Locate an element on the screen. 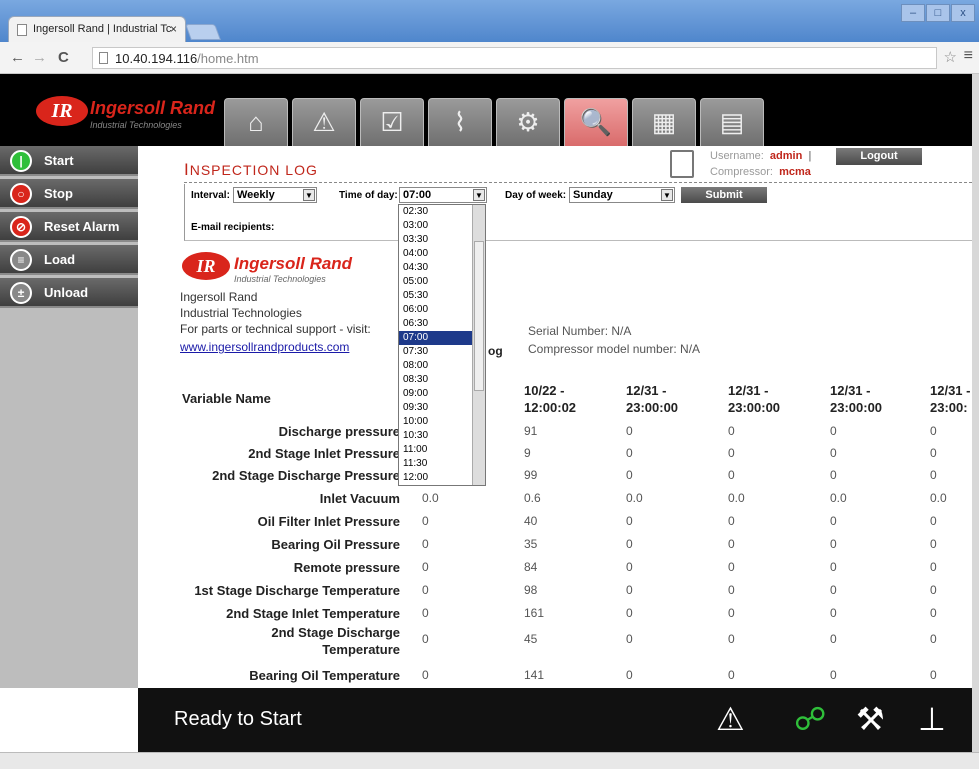 The height and width of the screenshot is (769, 979). inspection-log-icon: 🔍 is located at coordinates (596, 122).